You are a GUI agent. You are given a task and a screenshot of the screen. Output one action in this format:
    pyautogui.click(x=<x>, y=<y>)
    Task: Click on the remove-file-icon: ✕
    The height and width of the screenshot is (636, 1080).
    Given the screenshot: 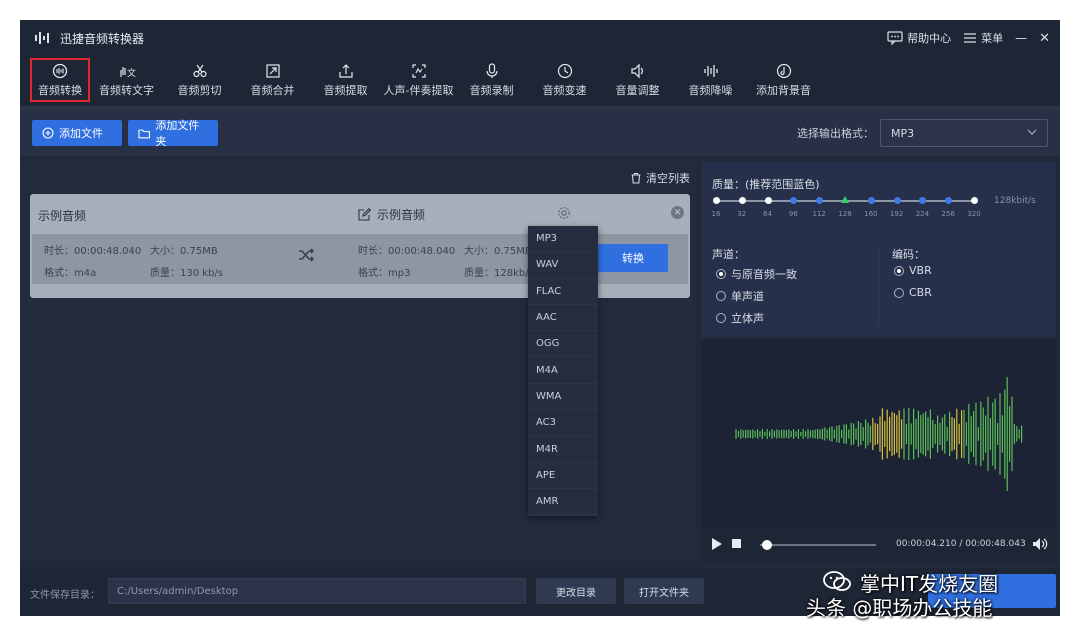 What is the action you would take?
    pyautogui.click(x=677, y=212)
    